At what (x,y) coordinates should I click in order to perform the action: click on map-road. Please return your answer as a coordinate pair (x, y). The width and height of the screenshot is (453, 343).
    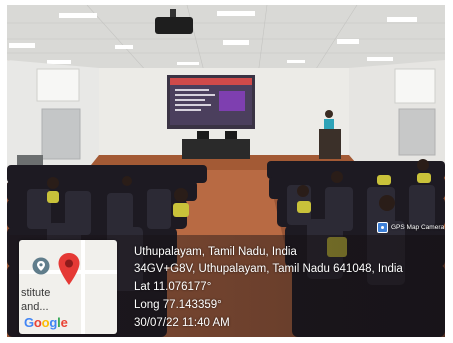
    Looking at the image, I should click on (83, 287).